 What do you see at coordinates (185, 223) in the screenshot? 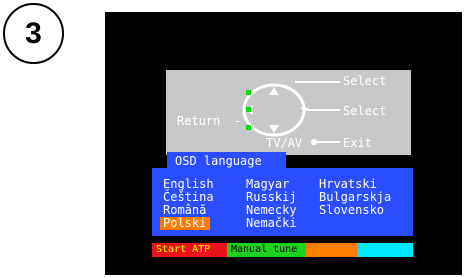
I see `language-option-selected: Polski` at bounding box center [185, 223].